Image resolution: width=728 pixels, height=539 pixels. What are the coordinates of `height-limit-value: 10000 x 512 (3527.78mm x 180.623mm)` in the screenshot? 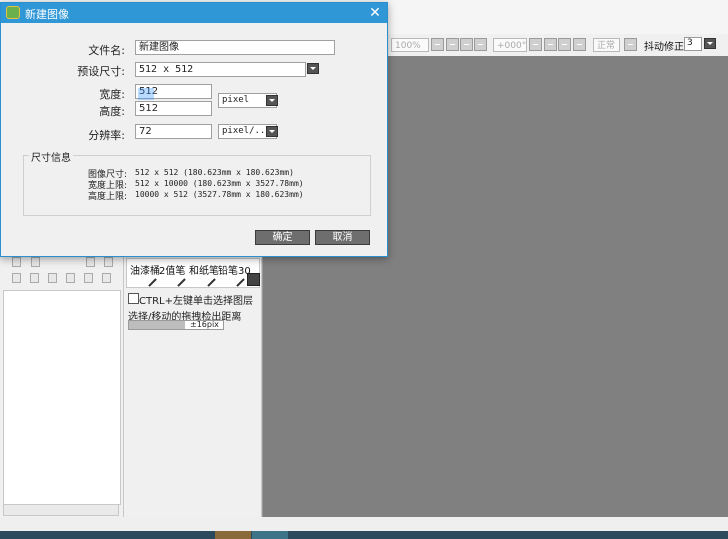 It's located at (219, 194).